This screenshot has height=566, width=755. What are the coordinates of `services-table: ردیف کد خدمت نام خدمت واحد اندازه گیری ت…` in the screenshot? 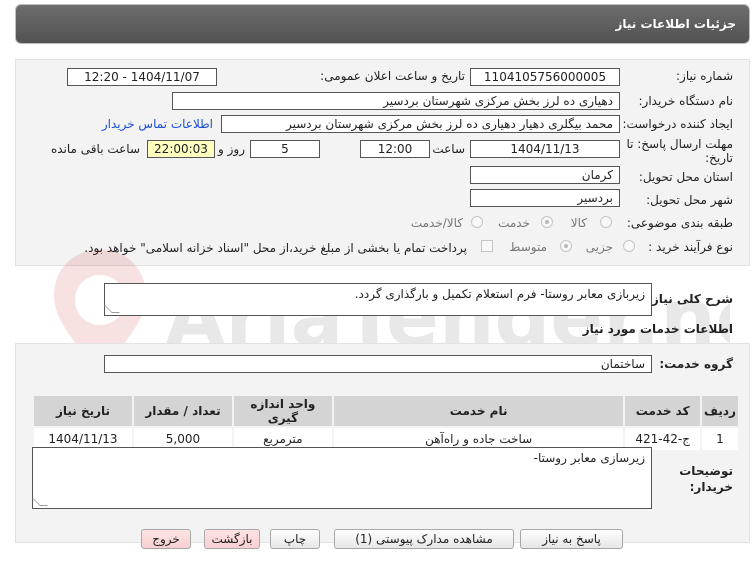 It's located at (386, 423).